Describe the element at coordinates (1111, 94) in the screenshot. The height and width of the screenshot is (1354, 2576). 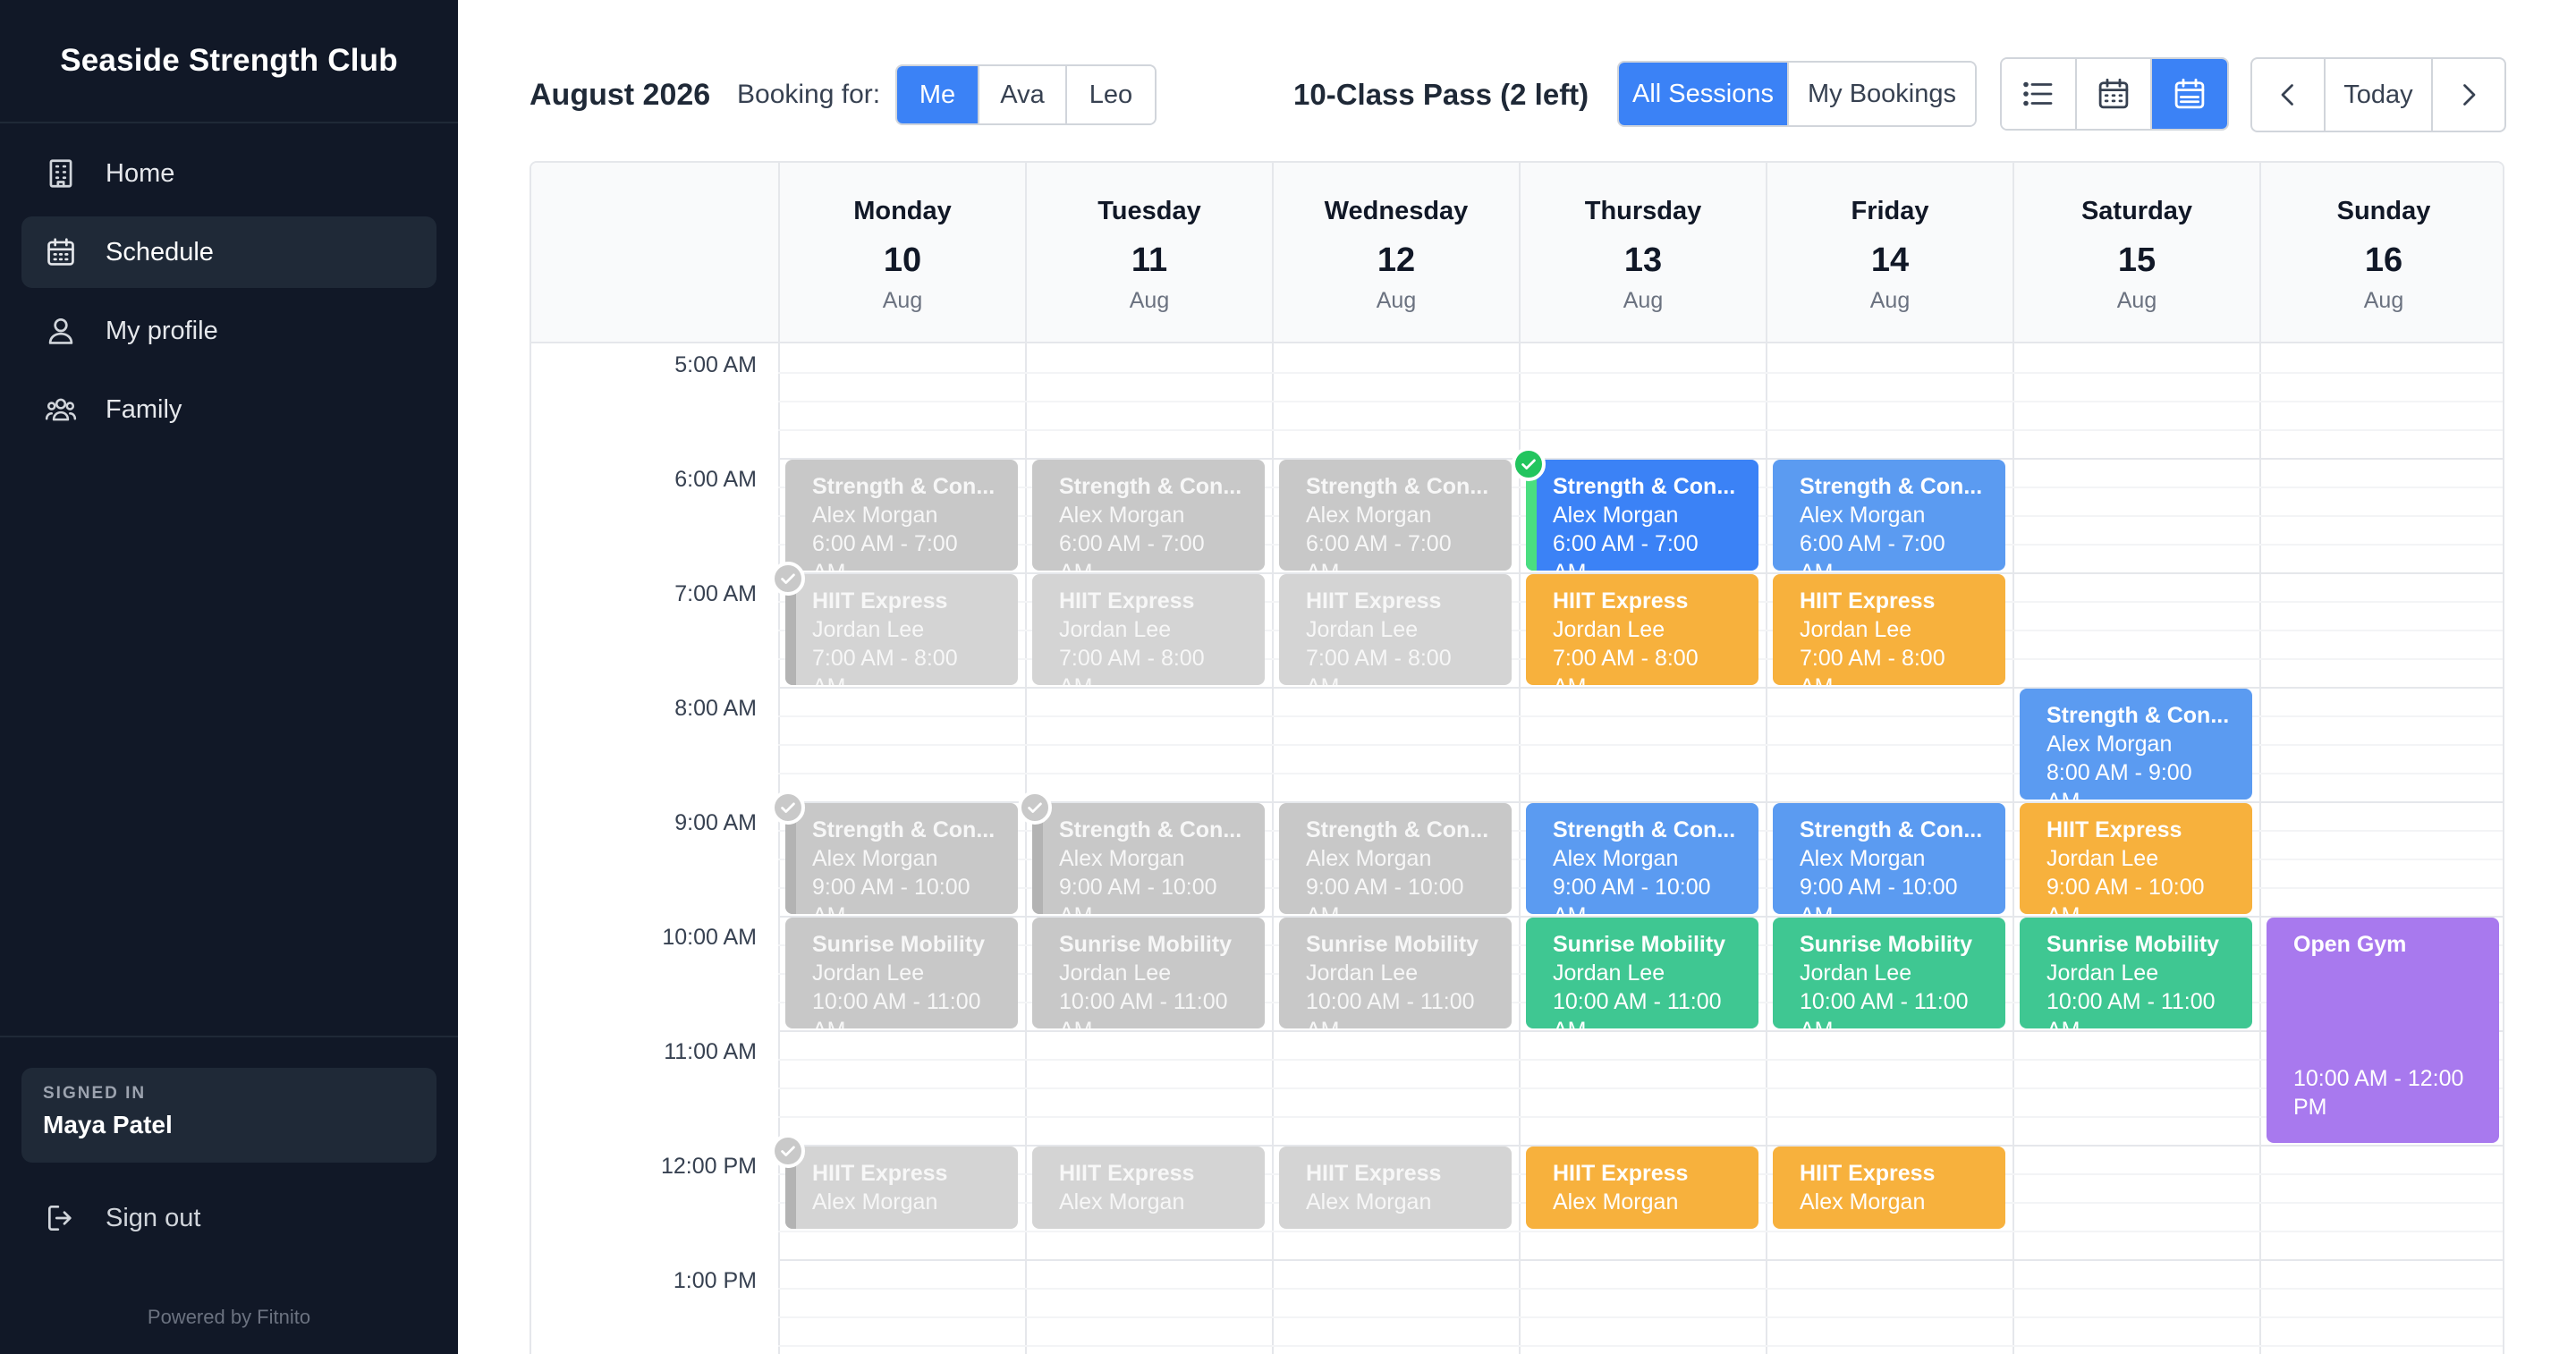
I see `person-option-leo: Leo` at that location.